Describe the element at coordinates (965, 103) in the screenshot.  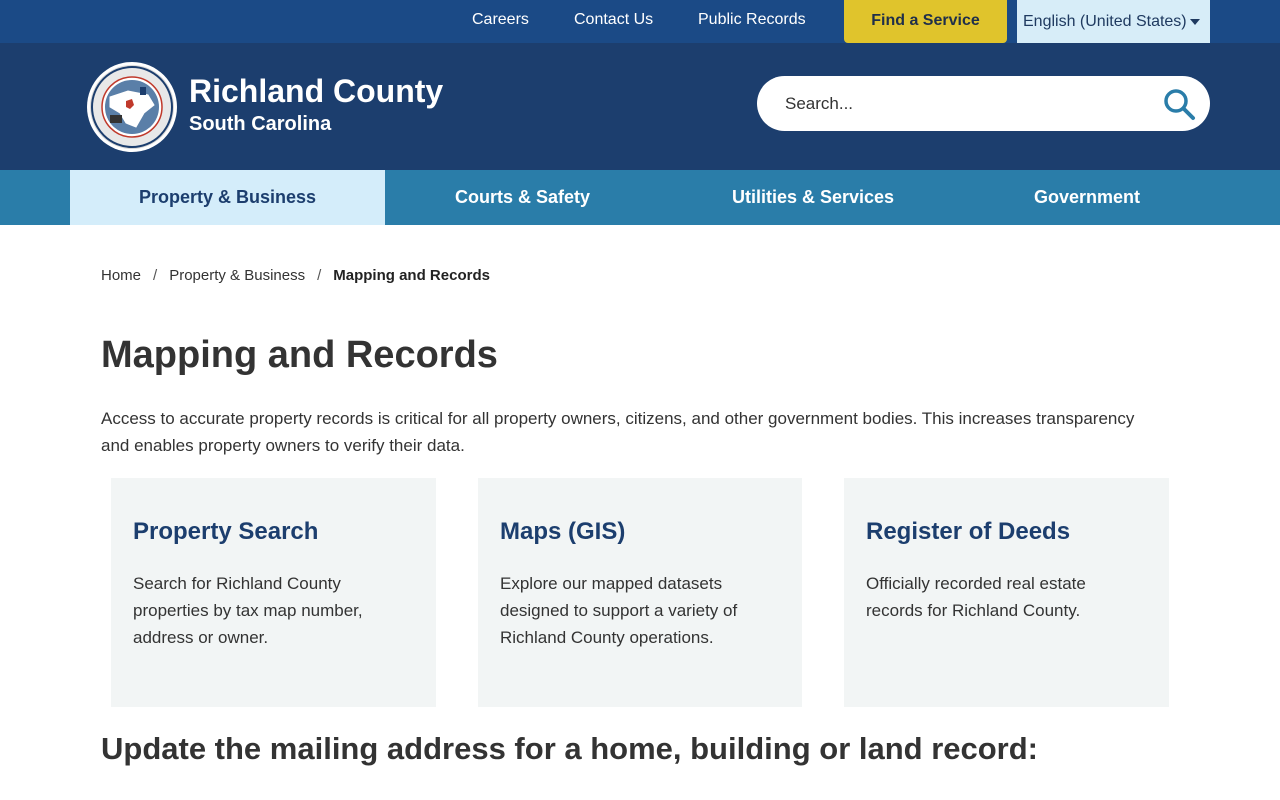
I see `search-input` at that location.